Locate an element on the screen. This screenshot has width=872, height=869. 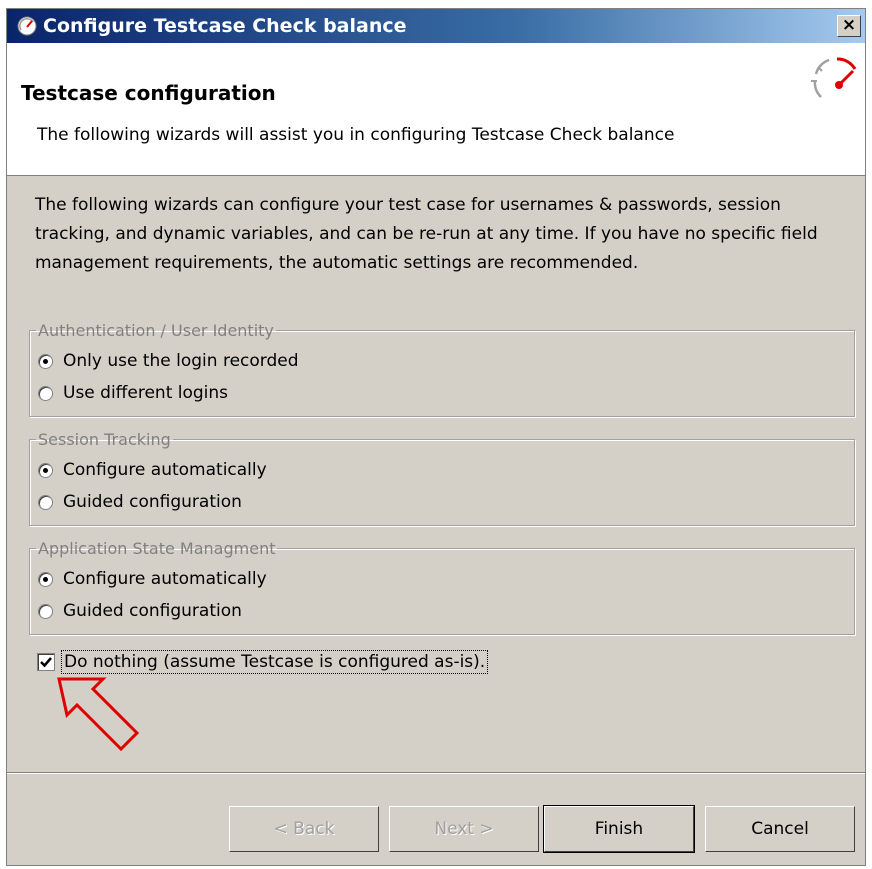
radio-appstate-guided: Guided configuration is located at coordinates (140, 611).